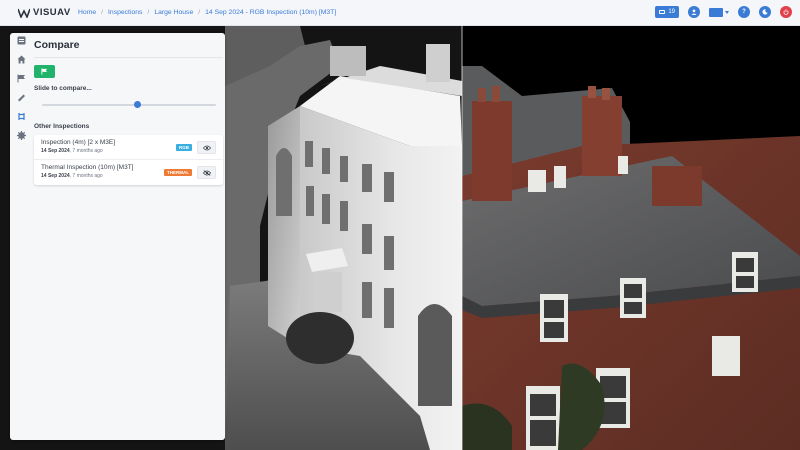  Describe the element at coordinates (671, 12) in the screenshot. I see `messages-count: 19` at that location.